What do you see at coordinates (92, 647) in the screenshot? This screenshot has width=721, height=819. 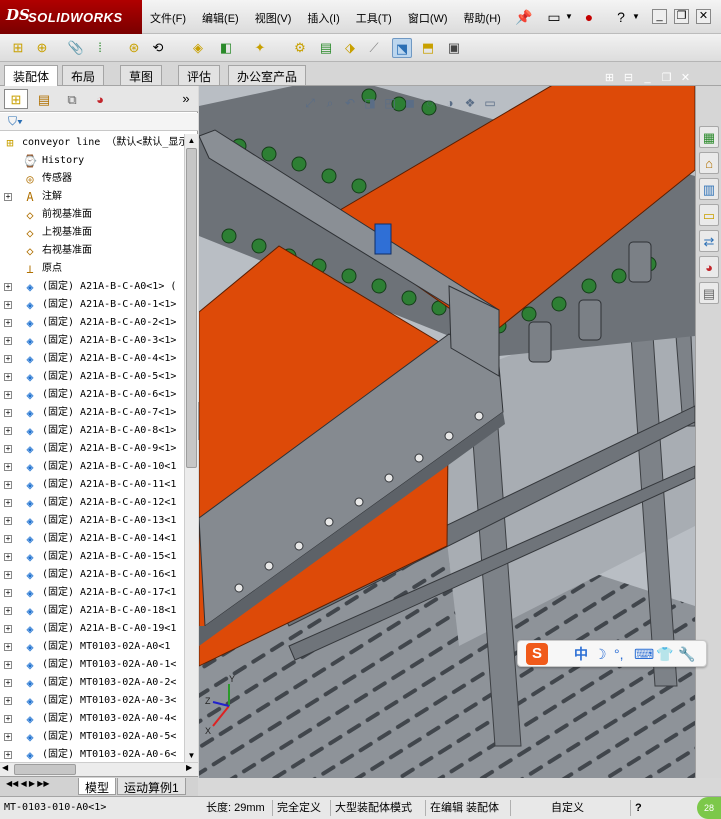 I see `tree-item-component: + ◈ (固定) MT0103-02A-A0<1` at bounding box center [92, 647].